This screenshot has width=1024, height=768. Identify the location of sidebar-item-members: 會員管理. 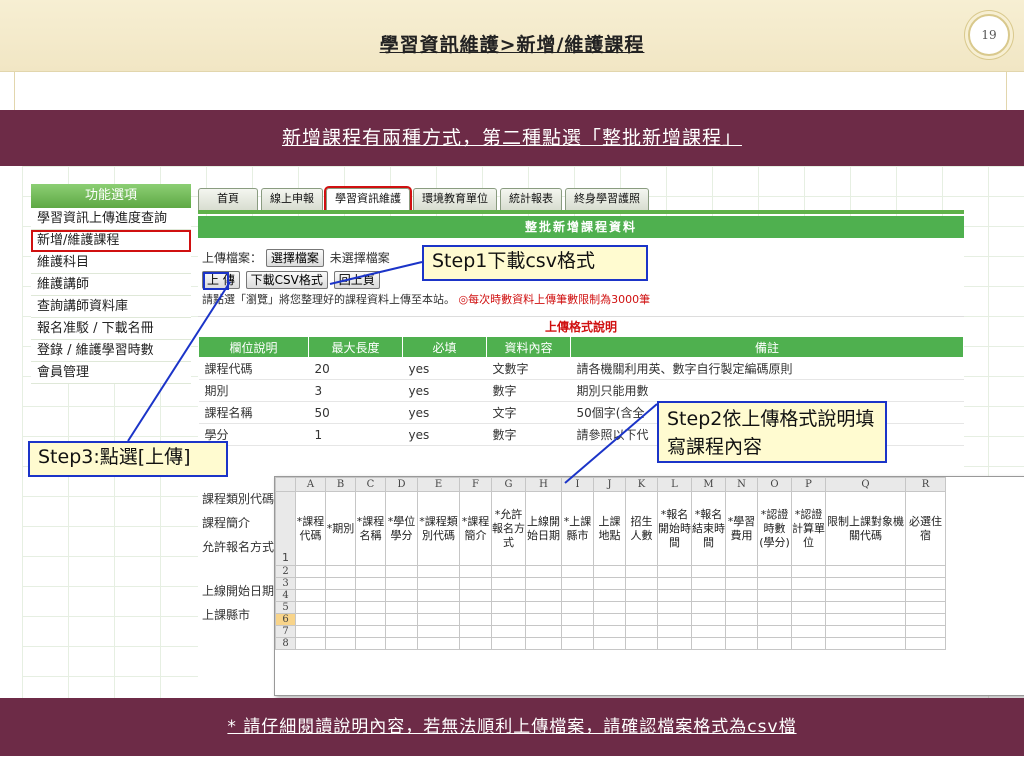
(111, 373).